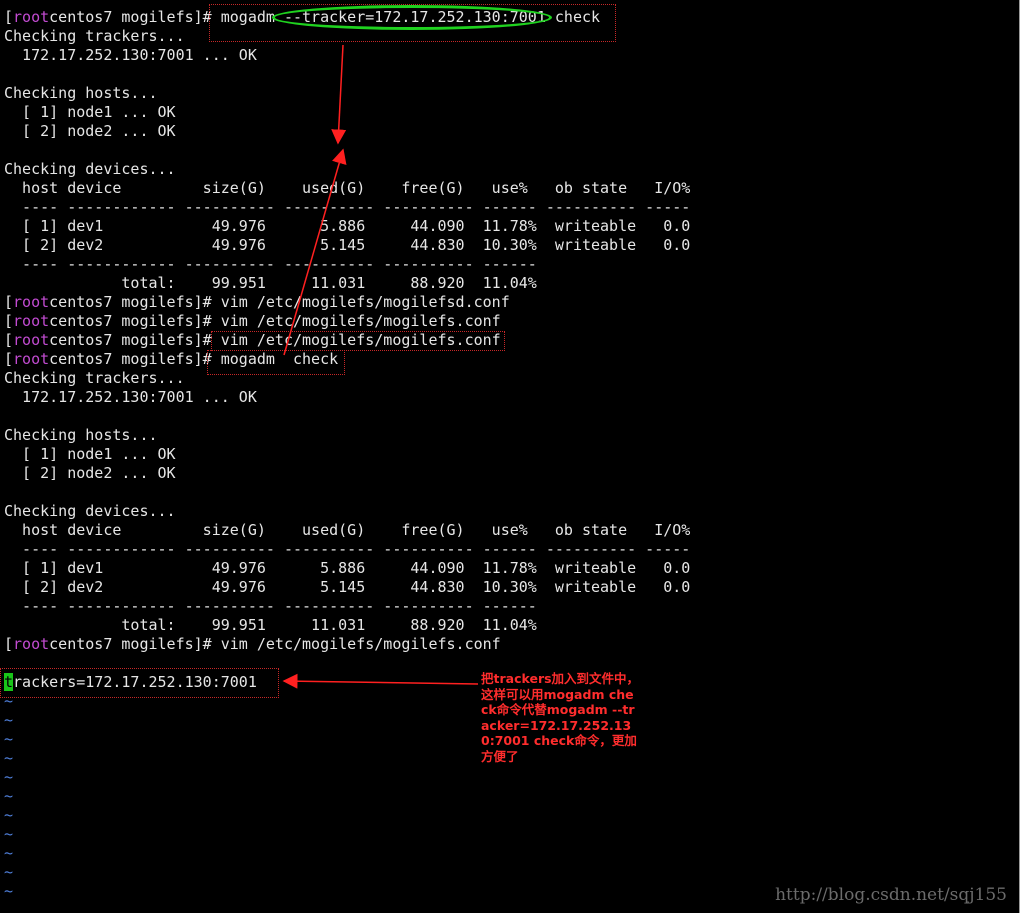 This screenshot has width=1020, height=913. I want to click on command-text: mogadm check, so click(279, 359).